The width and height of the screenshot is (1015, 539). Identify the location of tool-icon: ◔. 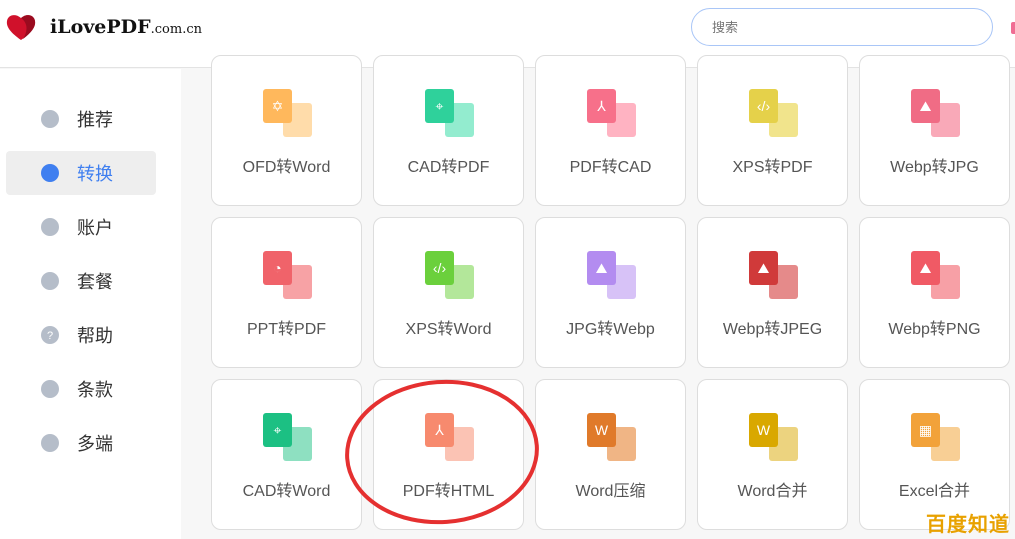
(288, 276).